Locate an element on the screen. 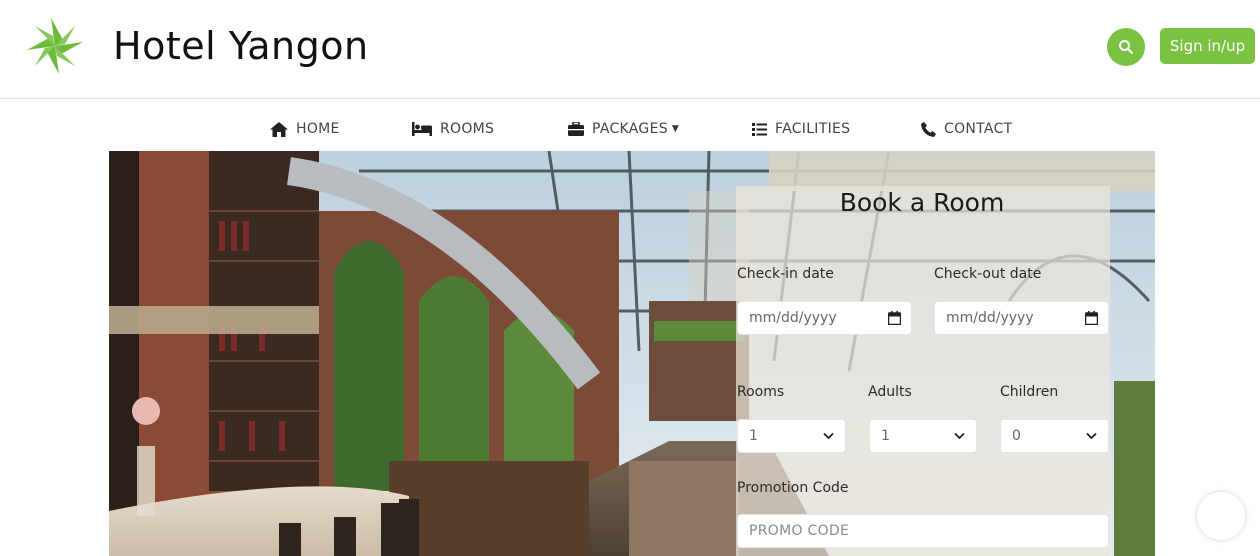 The width and height of the screenshot is (1260, 556). children-select: 0 is located at coordinates (1054, 436).